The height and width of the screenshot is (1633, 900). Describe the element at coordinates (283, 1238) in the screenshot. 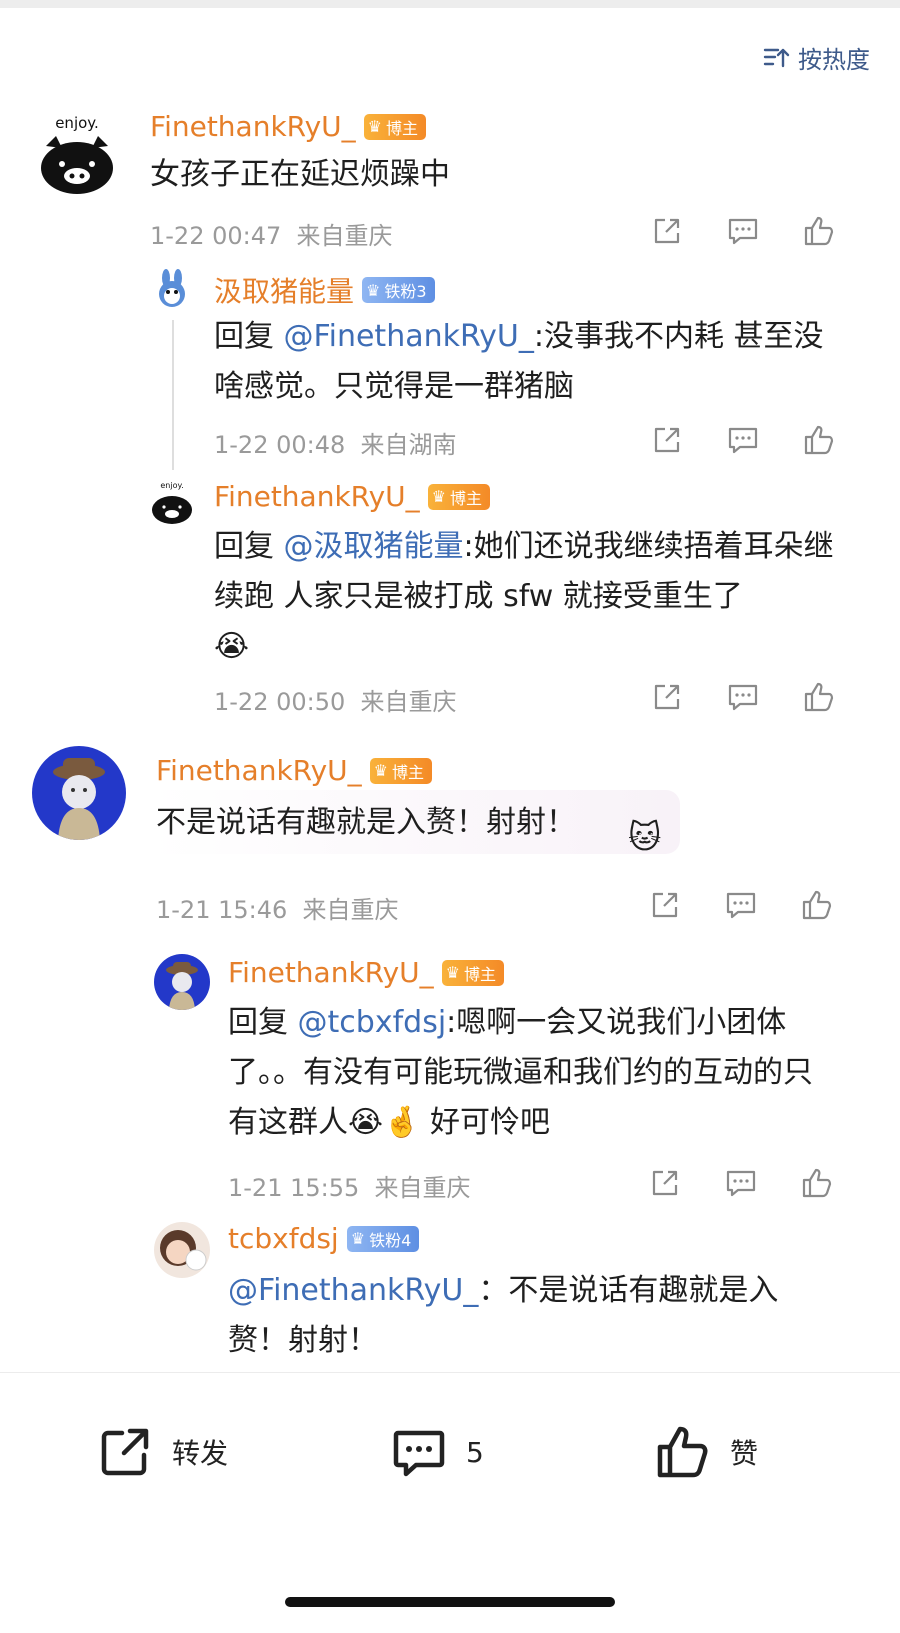

I see `username-text: tcbxfdsj` at that location.